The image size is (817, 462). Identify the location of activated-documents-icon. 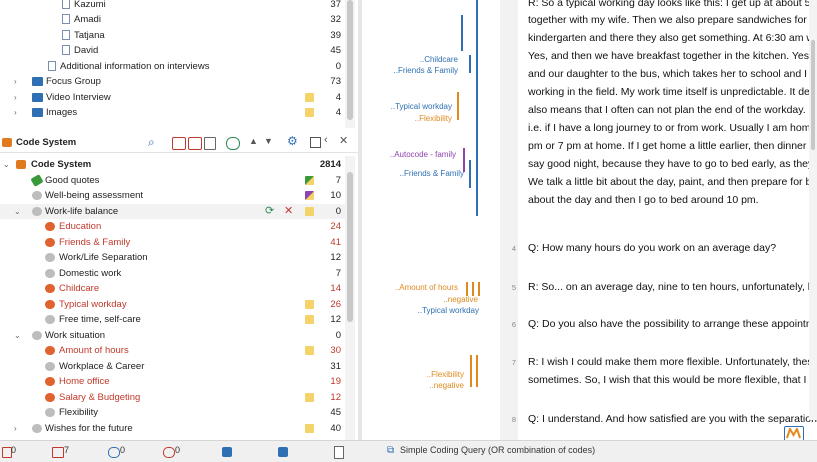
(227, 452).